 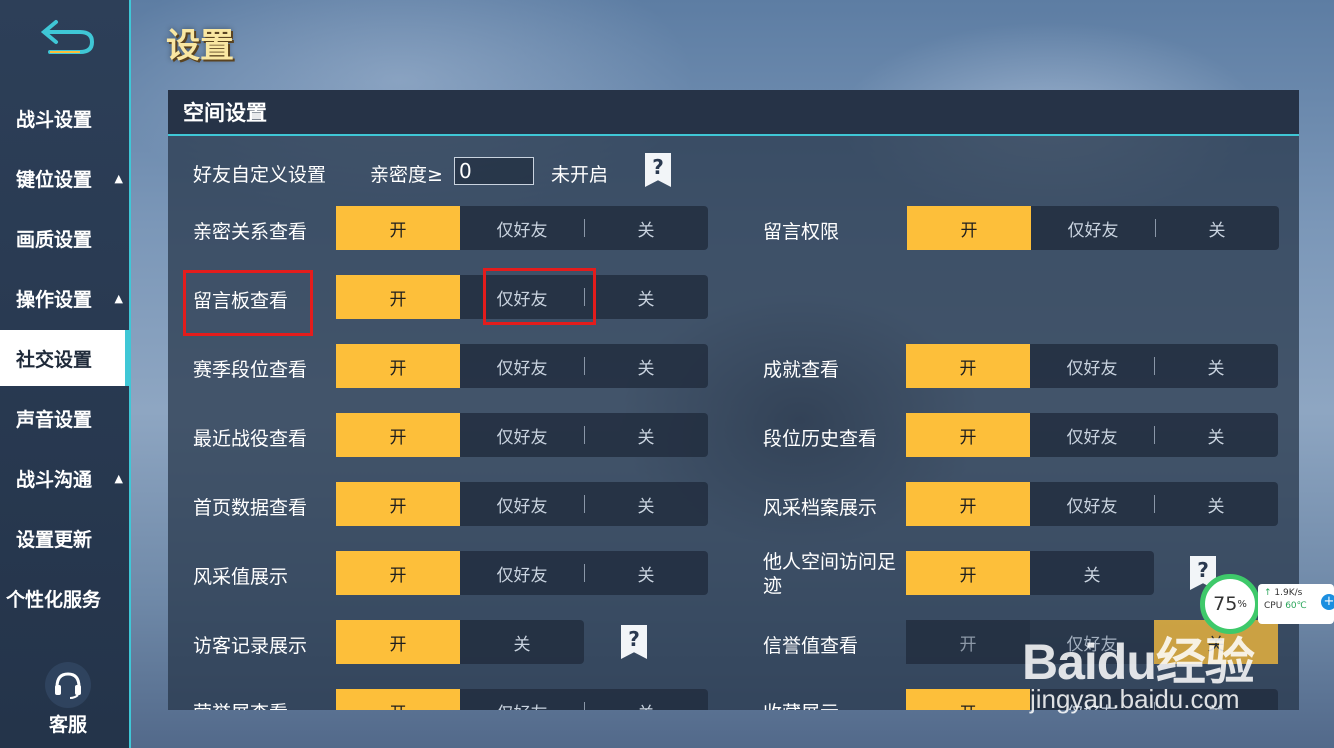 What do you see at coordinates (54, 299) in the screenshot?
I see `sidebar-item-label: 操作设置` at bounding box center [54, 299].